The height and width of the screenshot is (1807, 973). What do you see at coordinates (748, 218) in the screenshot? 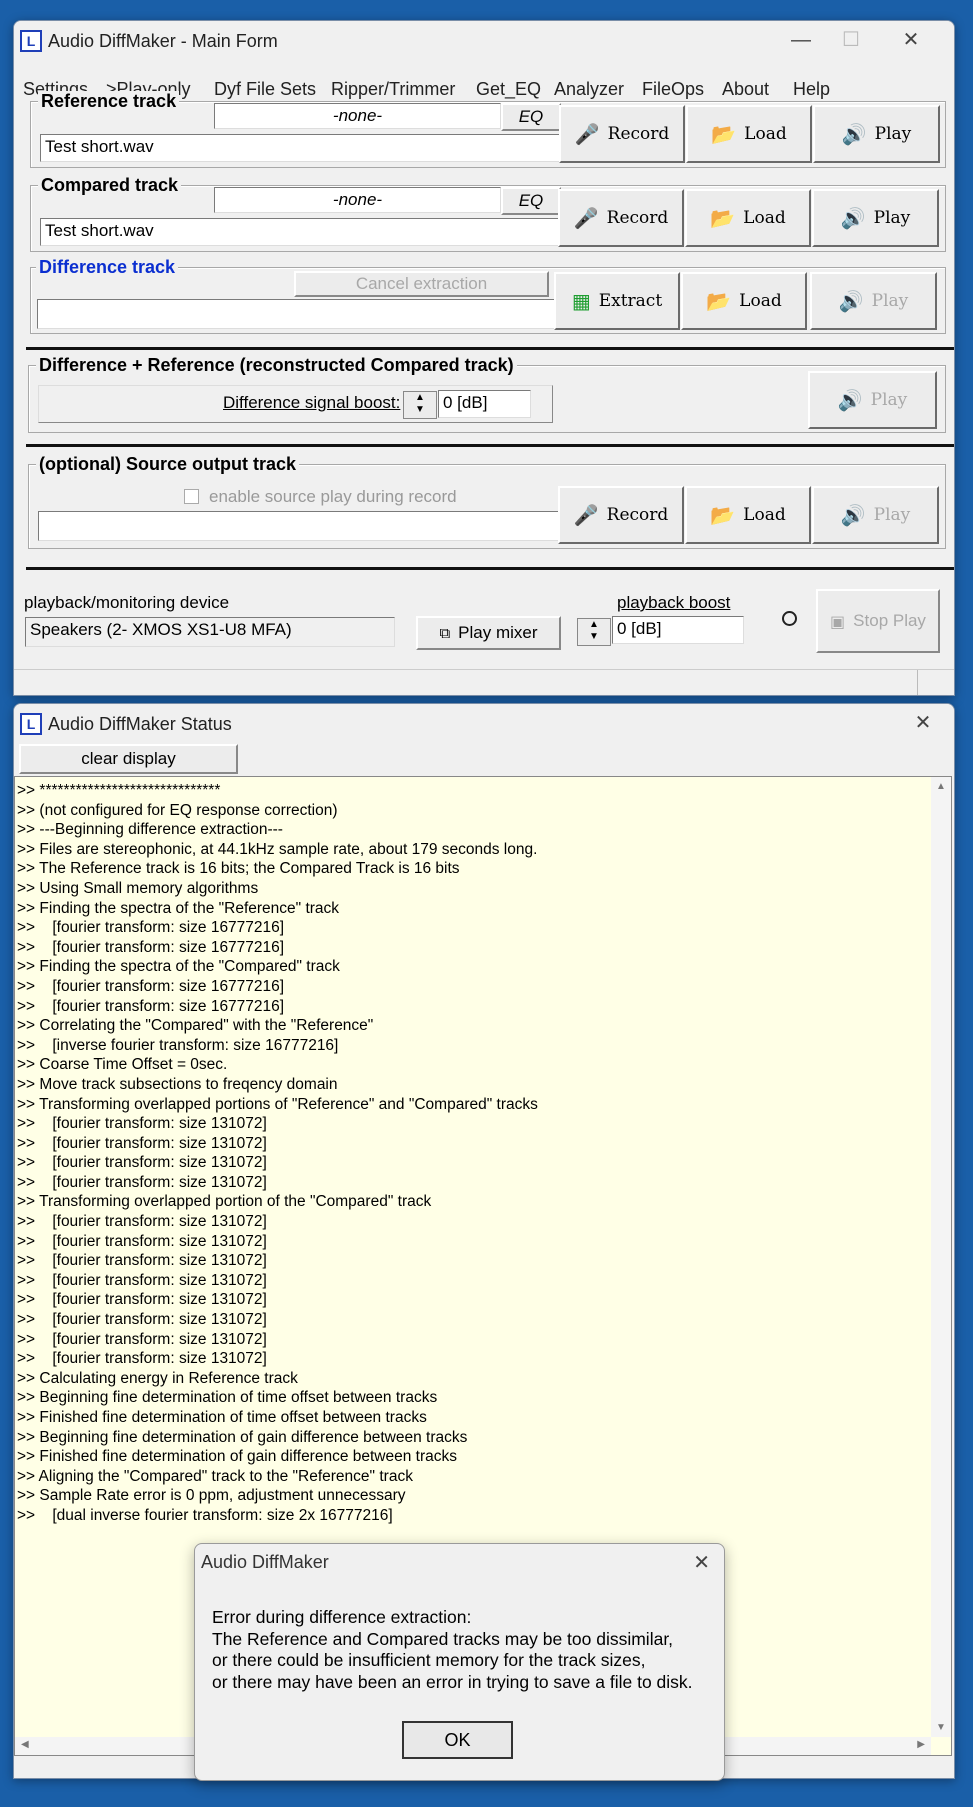
I see `compared-load-button: 📂 Load` at bounding box center [748, 218].